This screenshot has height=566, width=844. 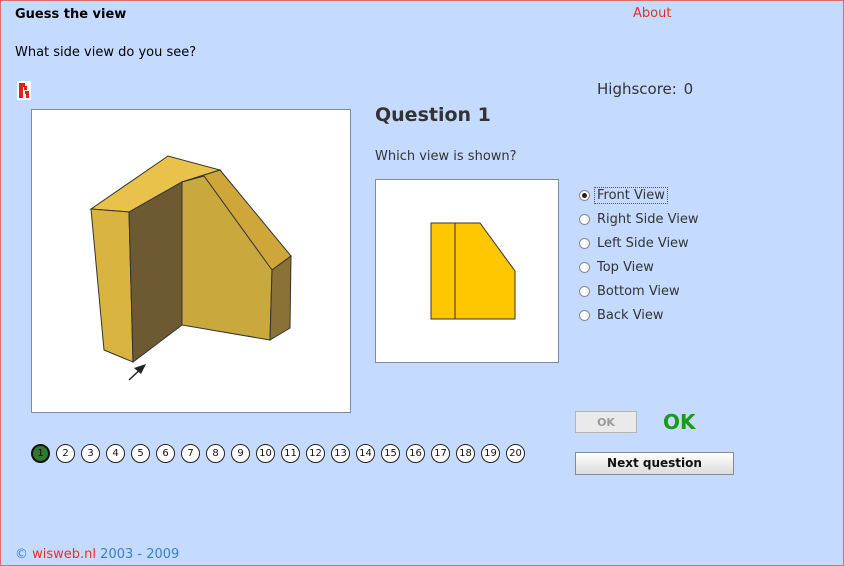 I want to click on app-title: Guess the view, so click(x=71, y=14).